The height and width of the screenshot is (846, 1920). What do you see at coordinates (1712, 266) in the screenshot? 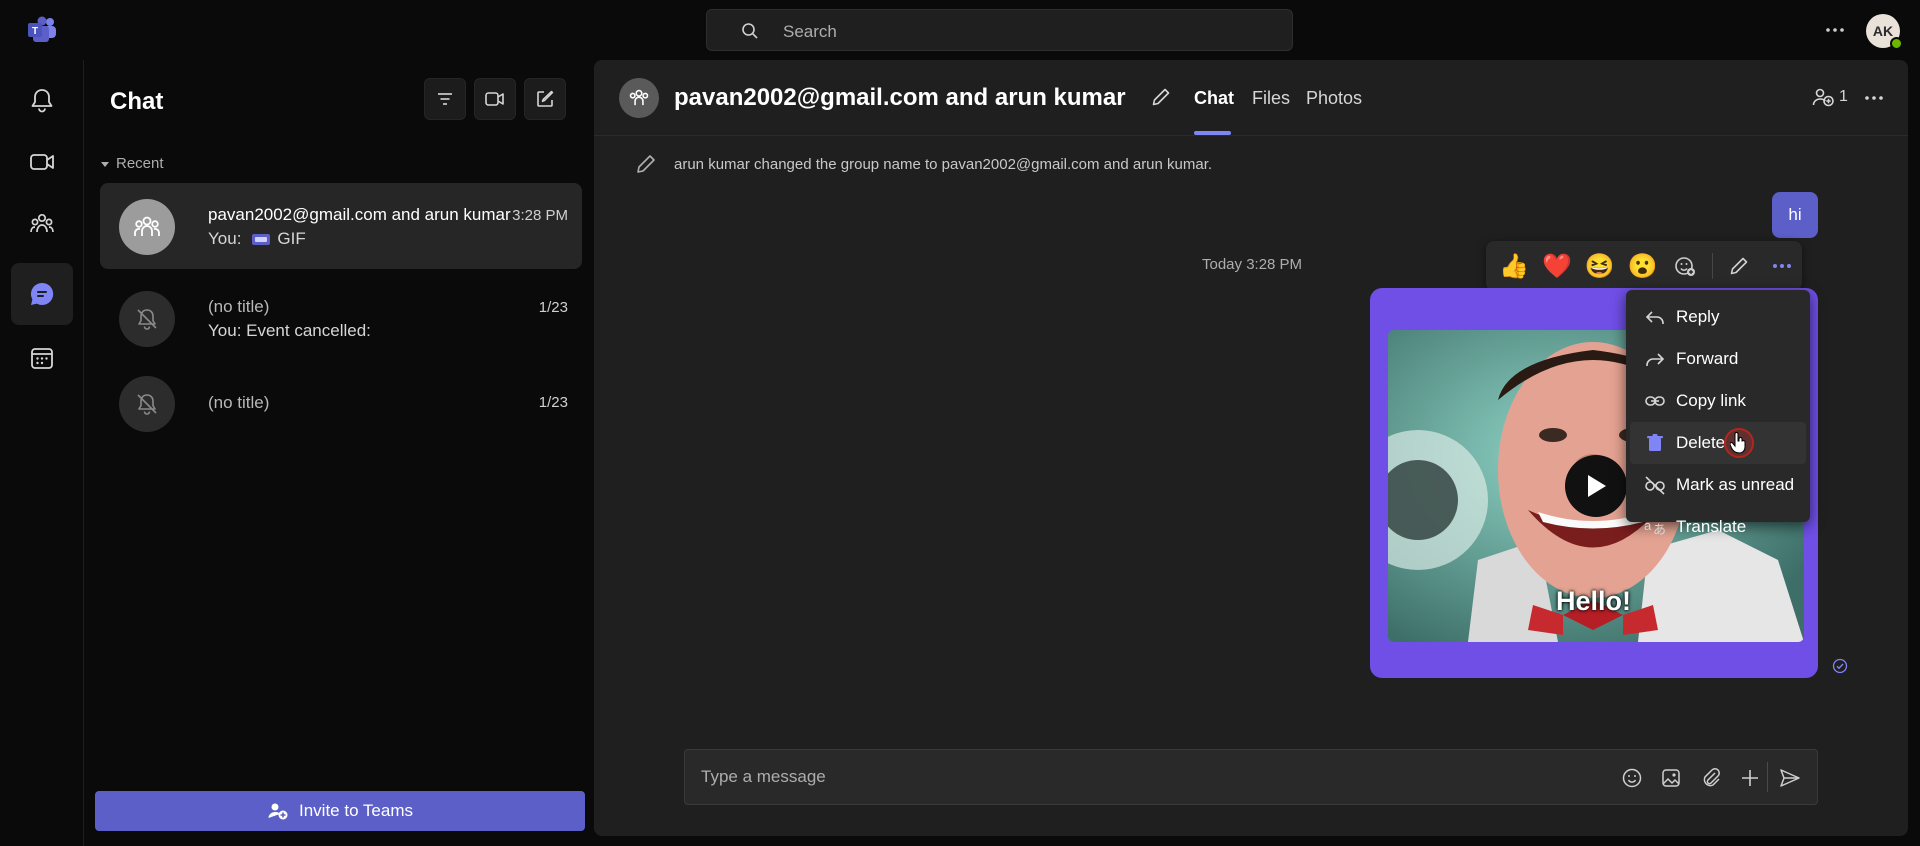
I see `reaction-divider` at bounding box center [1712, 266].